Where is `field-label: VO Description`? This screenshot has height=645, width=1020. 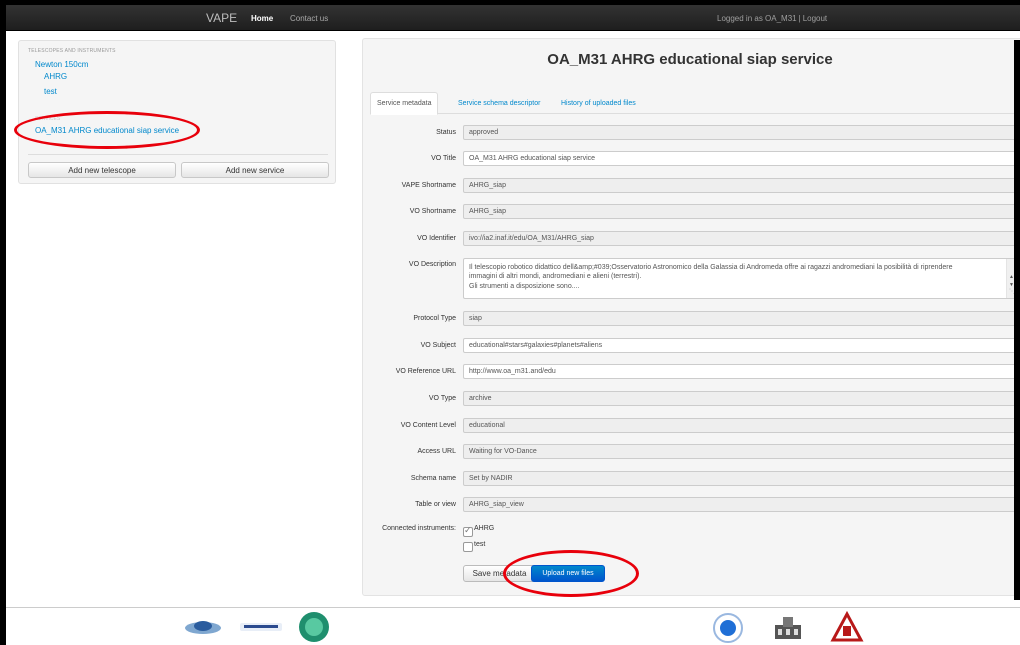
field-label: VO Description is located at coordinates (432, 264).